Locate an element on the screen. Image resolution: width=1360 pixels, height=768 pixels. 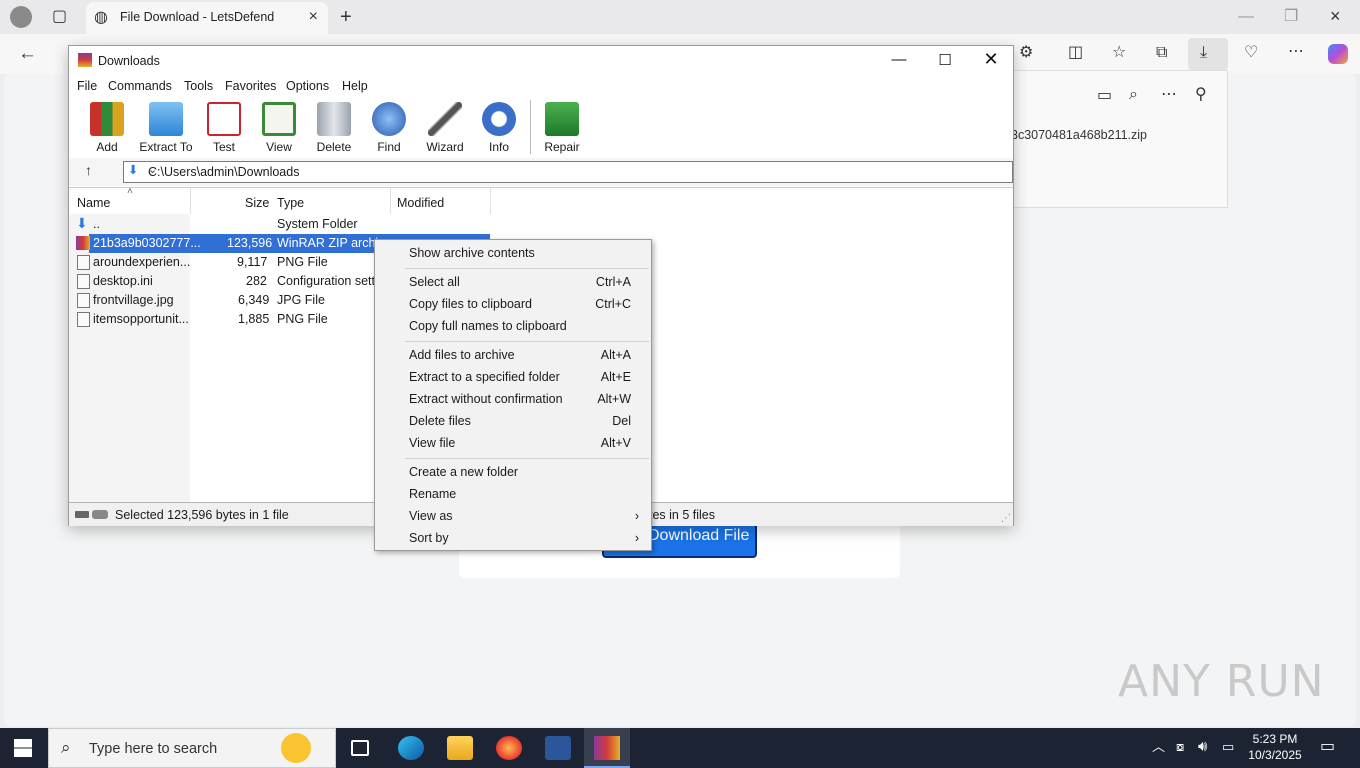
file-row-parent: ⬇ .. System Folder is located at coordinates (279, 224).